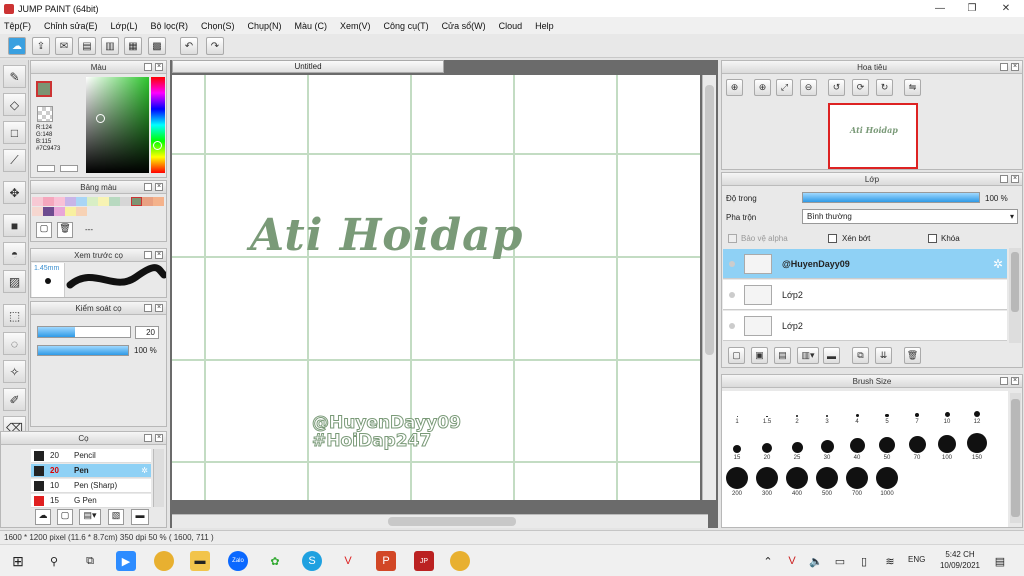 The height and width of the screenshot is (576, 1024). What do you see at coordinates (827, 482) in the screenshot?
I see `brush-size-option: 500` at bounding box center [827, 482].